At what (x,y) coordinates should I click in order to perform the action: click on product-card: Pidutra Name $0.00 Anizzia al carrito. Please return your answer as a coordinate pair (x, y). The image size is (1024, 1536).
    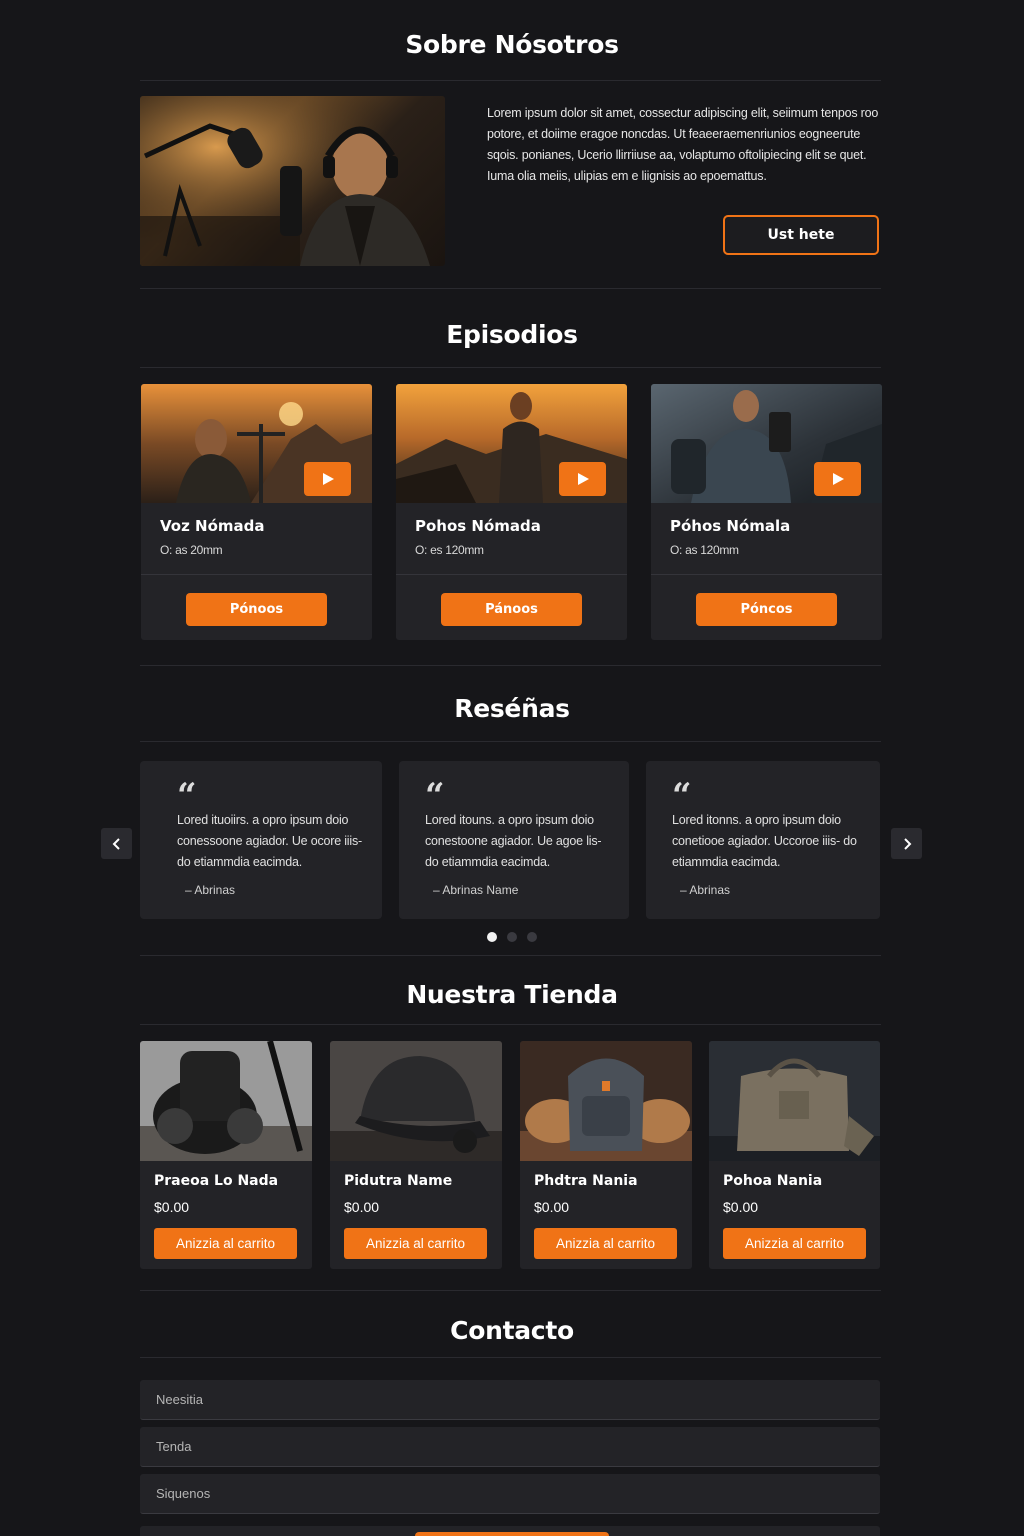
    Looking at the image, I should click on (416, 1155).